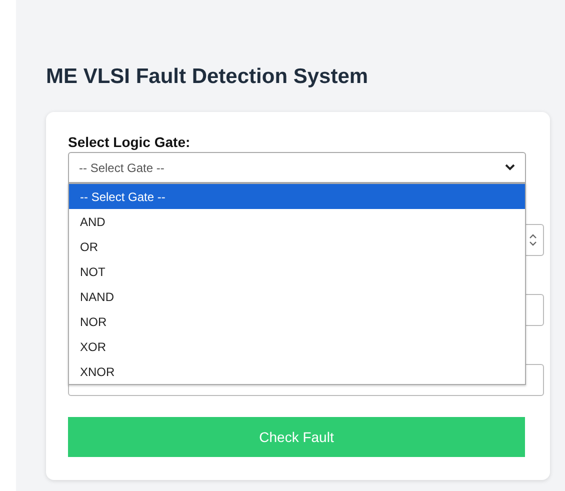 The height and width of the screenshot is (491, 565). What do you see at coordinates (533, 240) in the screenshot?
I see `spinner-icon` at bounding box center [533, 240].